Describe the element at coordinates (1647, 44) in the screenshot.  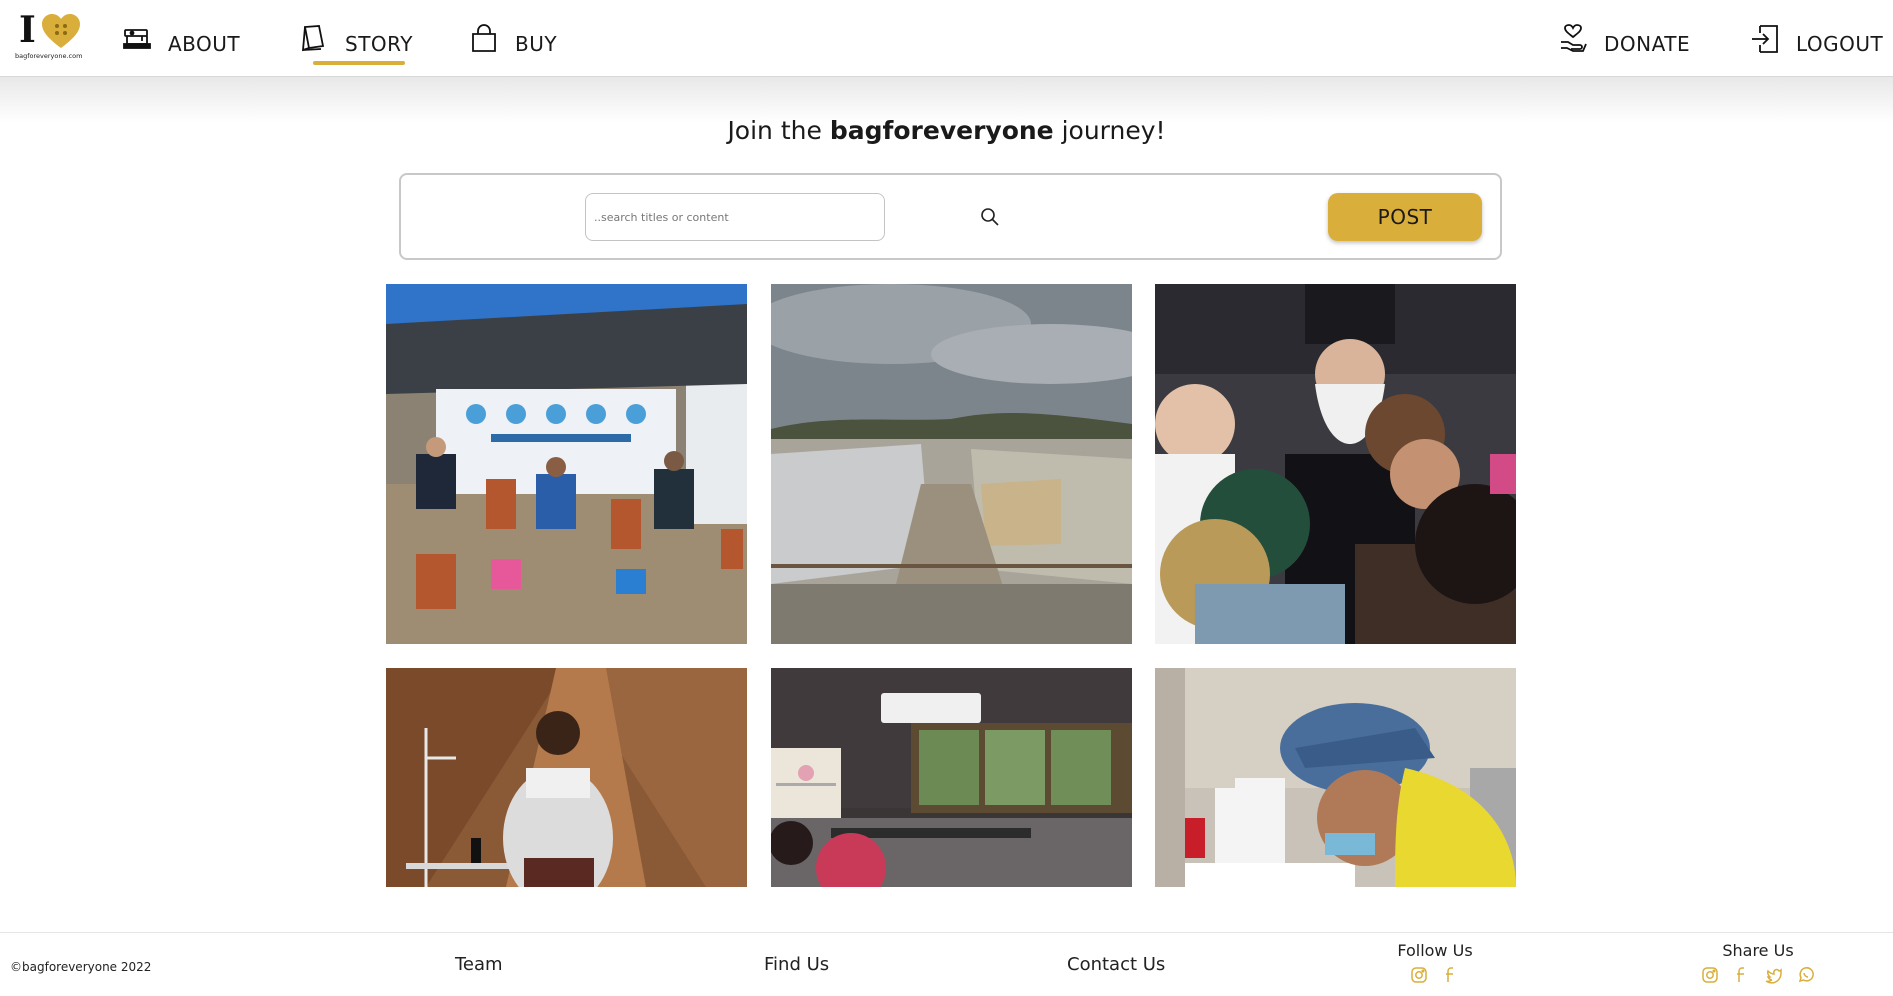
I see `nav-donate-label: DONATE` at that location.